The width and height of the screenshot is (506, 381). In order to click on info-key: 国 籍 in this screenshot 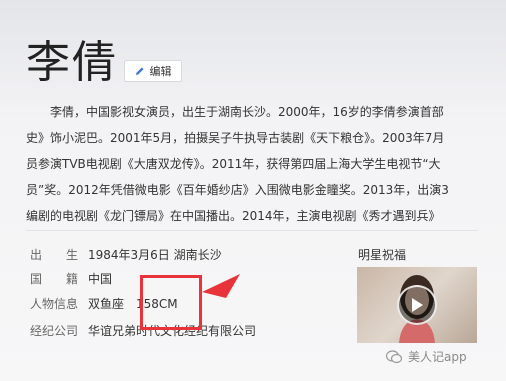, I will do `click(54, 279)`.